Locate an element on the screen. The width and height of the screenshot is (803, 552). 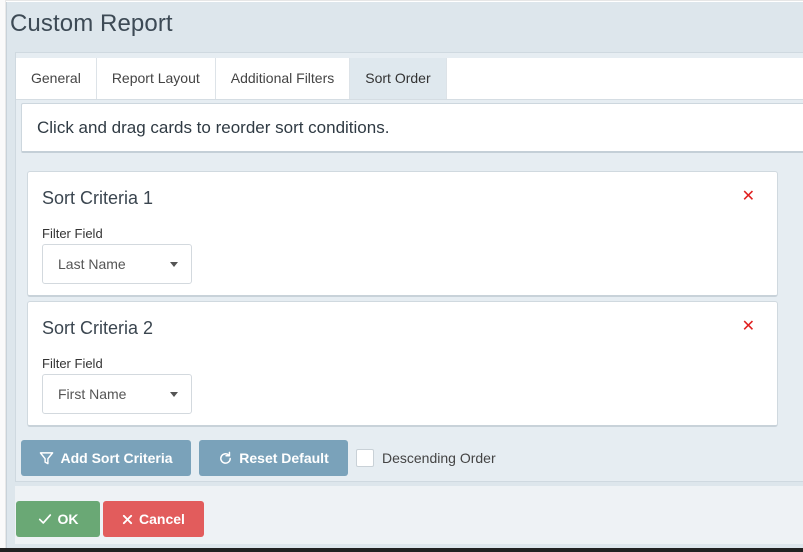
dialog-title: Custom Report is located at coordinates (91, 23).